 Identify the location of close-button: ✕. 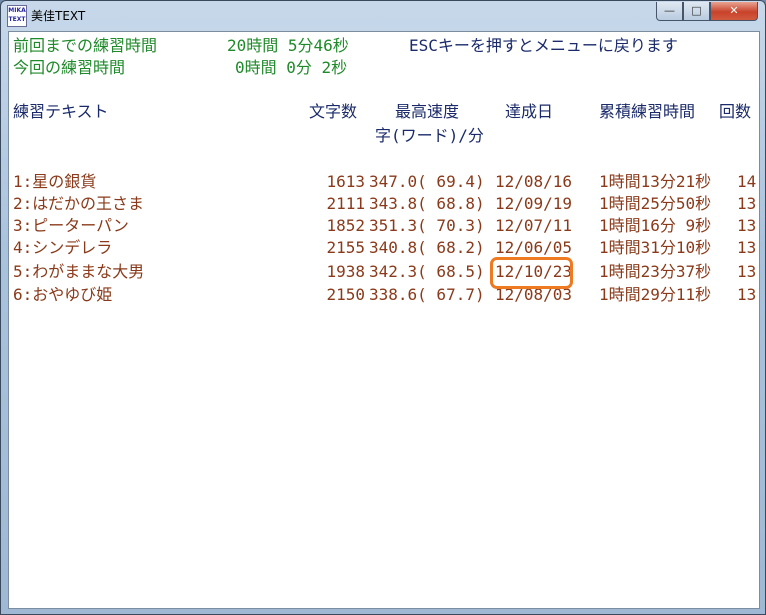
(734, 11).